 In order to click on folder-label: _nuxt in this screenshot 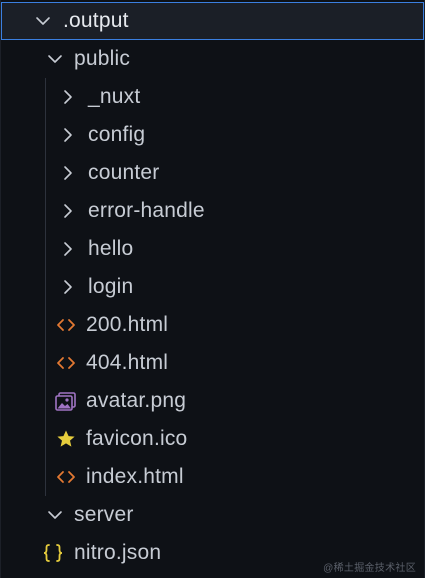, I will do `click(114, 96)`.